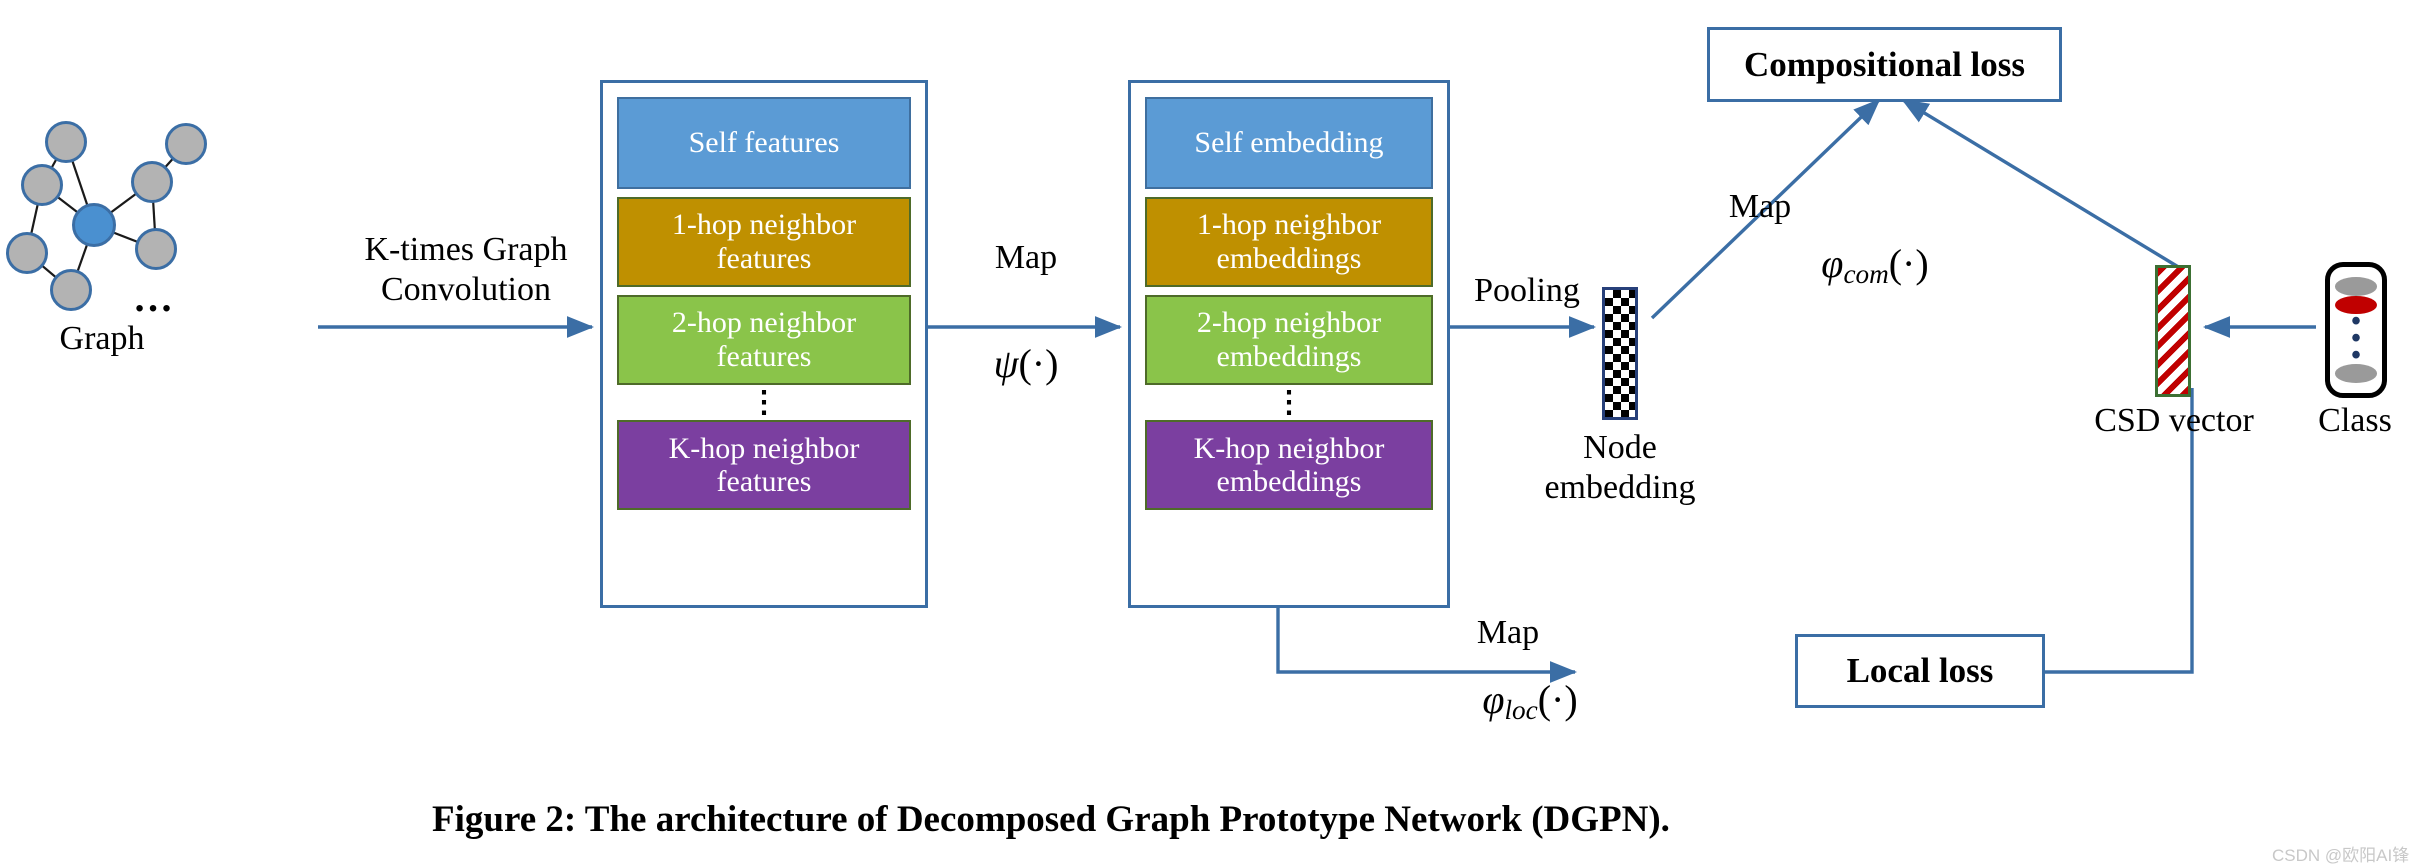 The height and width of the screenshot is (868, 2430). I want to click on node-embedding-line1: Node, so click(1620, 447).